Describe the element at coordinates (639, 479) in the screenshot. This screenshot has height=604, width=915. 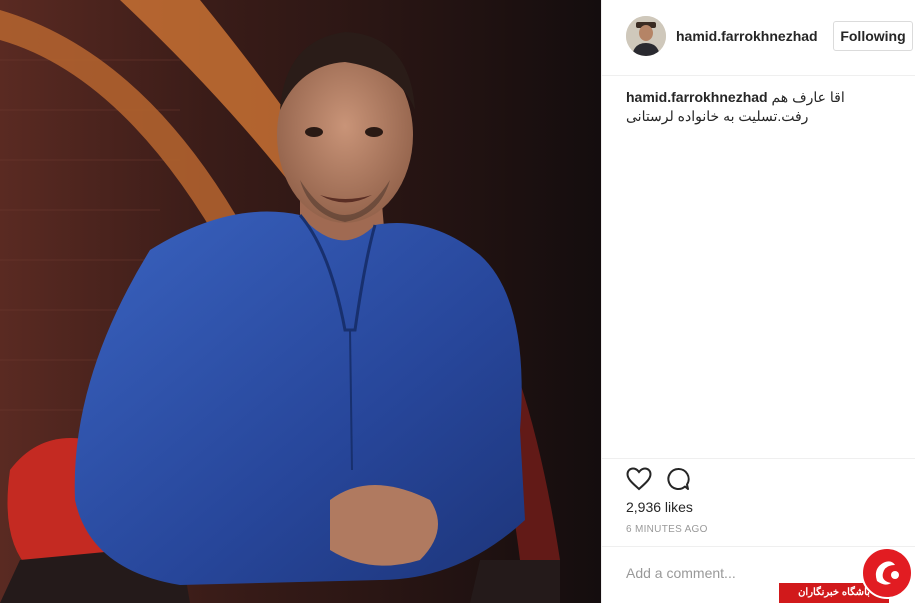
I see `heart-icon` at that location.